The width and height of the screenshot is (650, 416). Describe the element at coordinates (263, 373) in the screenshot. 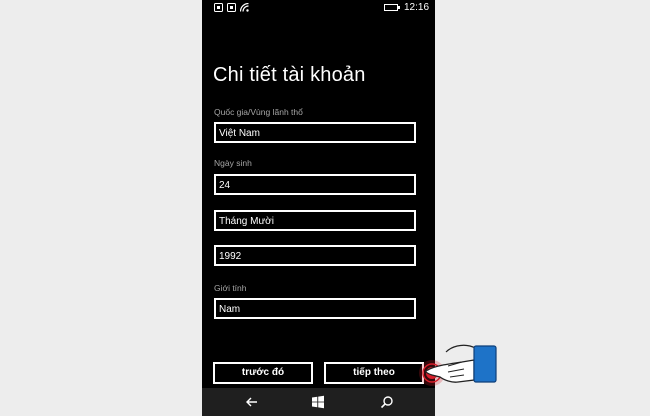

I see `back-button: trước đó` at that location.